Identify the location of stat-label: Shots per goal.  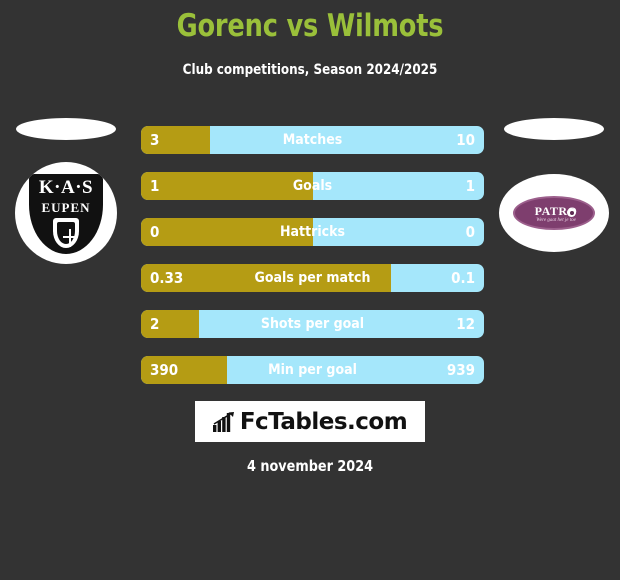
(312, 324).